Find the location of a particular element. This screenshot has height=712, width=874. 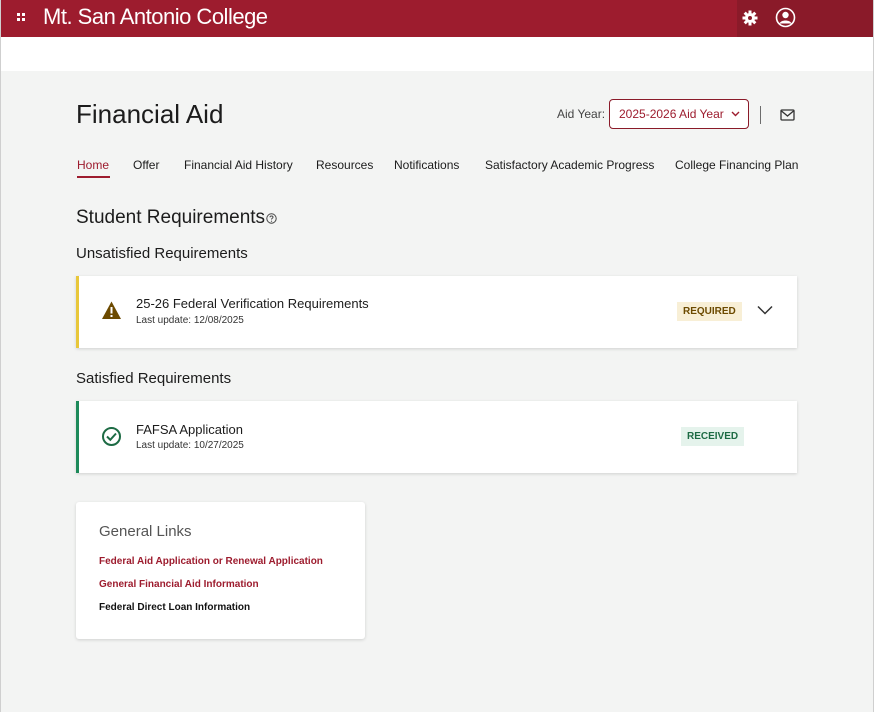

aid-year-label: Aid Year: is located at coordinates (581, 114).